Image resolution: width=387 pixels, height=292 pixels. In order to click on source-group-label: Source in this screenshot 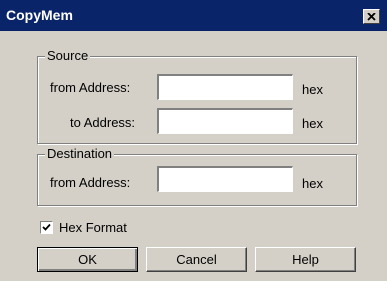, I will do `click(68, 55)`.